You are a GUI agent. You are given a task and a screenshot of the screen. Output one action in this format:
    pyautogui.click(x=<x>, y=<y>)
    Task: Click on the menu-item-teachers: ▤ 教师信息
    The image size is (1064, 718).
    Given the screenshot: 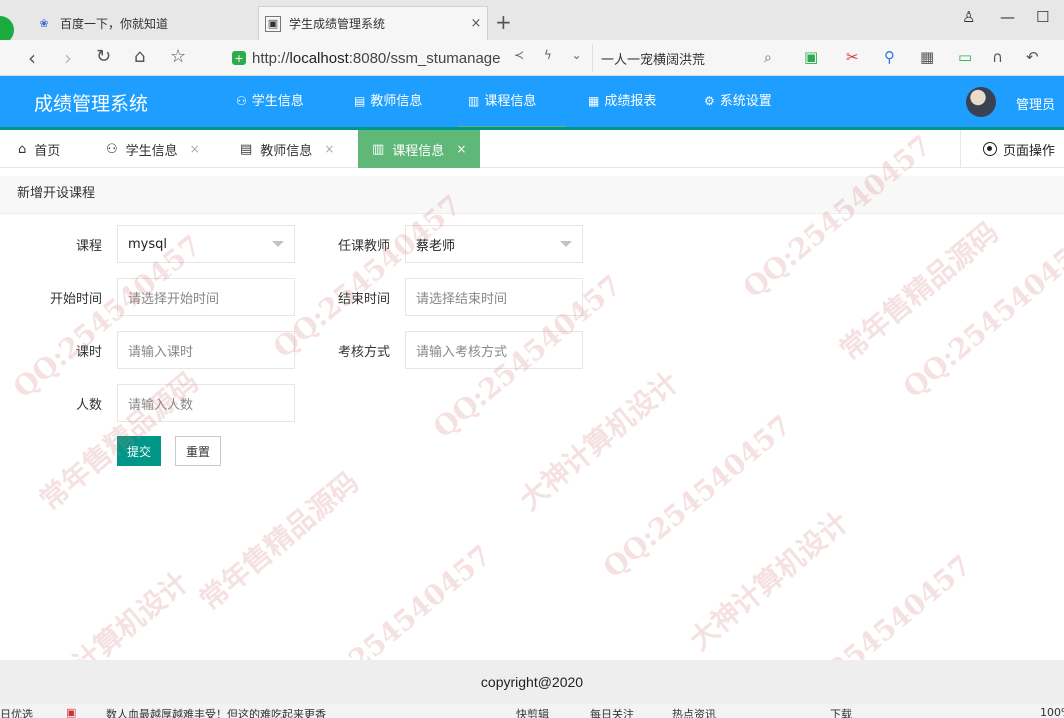 What is the action you would take?
    pyautogui.click(x=388, y=103)
    